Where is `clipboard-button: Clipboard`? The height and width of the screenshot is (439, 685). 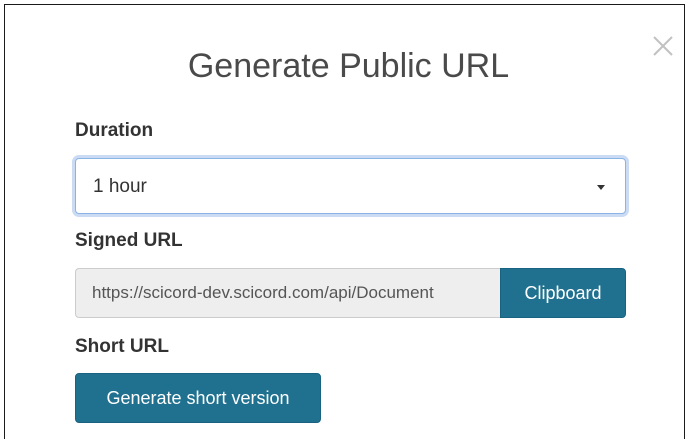 clipboard-button: Clipboard is located at coordinates (563, 293).